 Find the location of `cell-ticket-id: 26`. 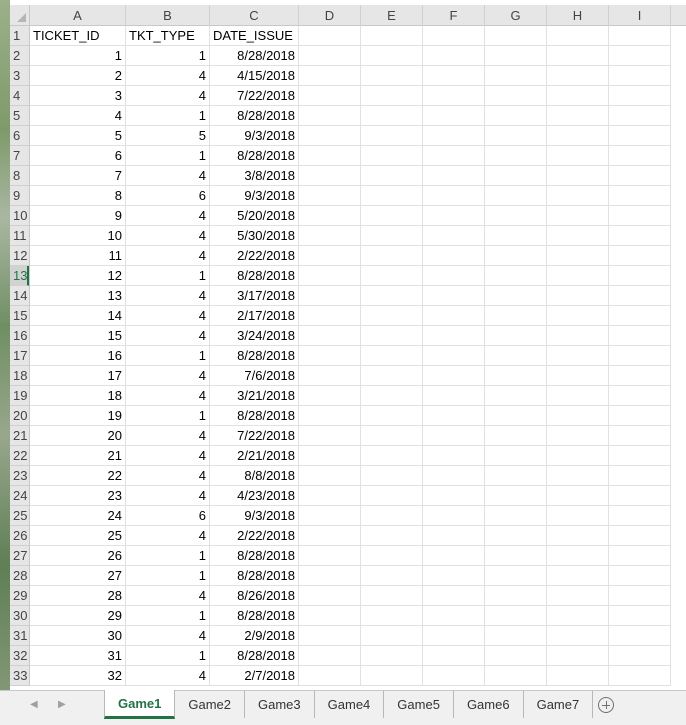

cell-ticket-id: 26 is located at coordinates (78, 556).